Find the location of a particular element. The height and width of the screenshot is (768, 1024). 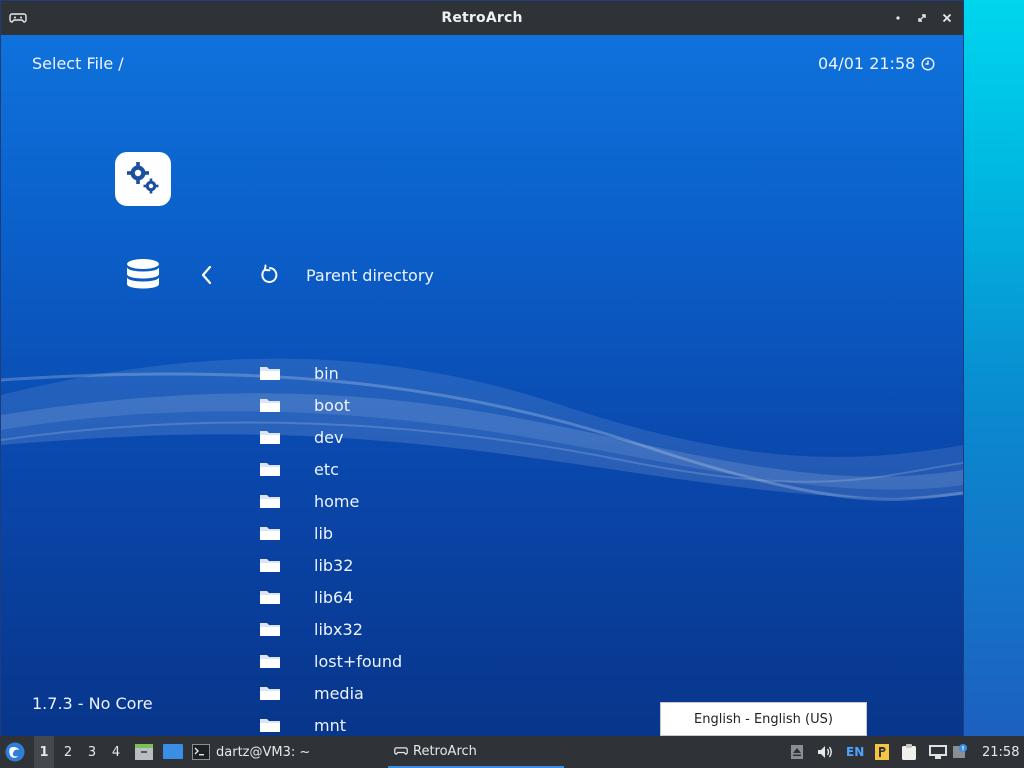

p-app-icon is located at coordinates (882, 752).